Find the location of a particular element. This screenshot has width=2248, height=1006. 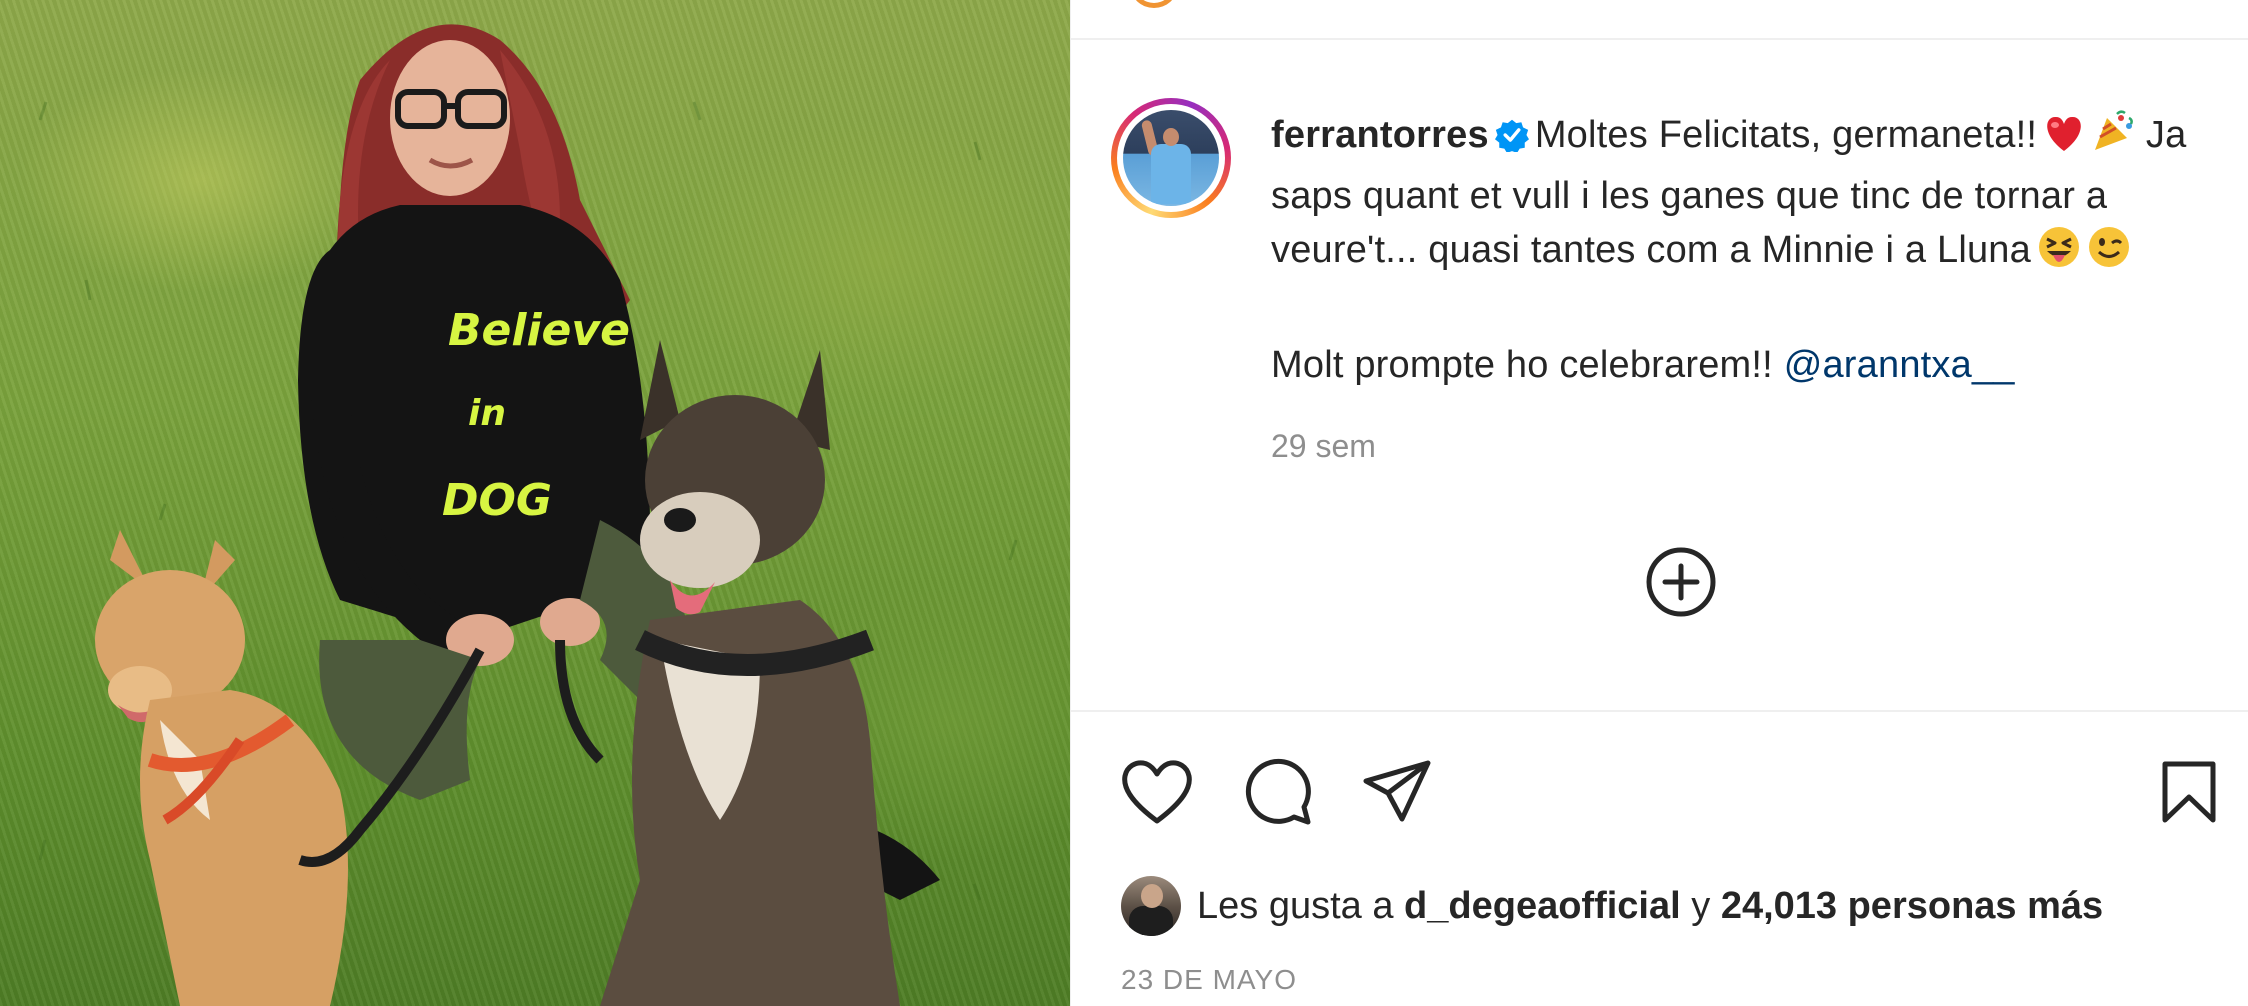

author-username-link: ferrantorres is located at coordinates (1380, 135).